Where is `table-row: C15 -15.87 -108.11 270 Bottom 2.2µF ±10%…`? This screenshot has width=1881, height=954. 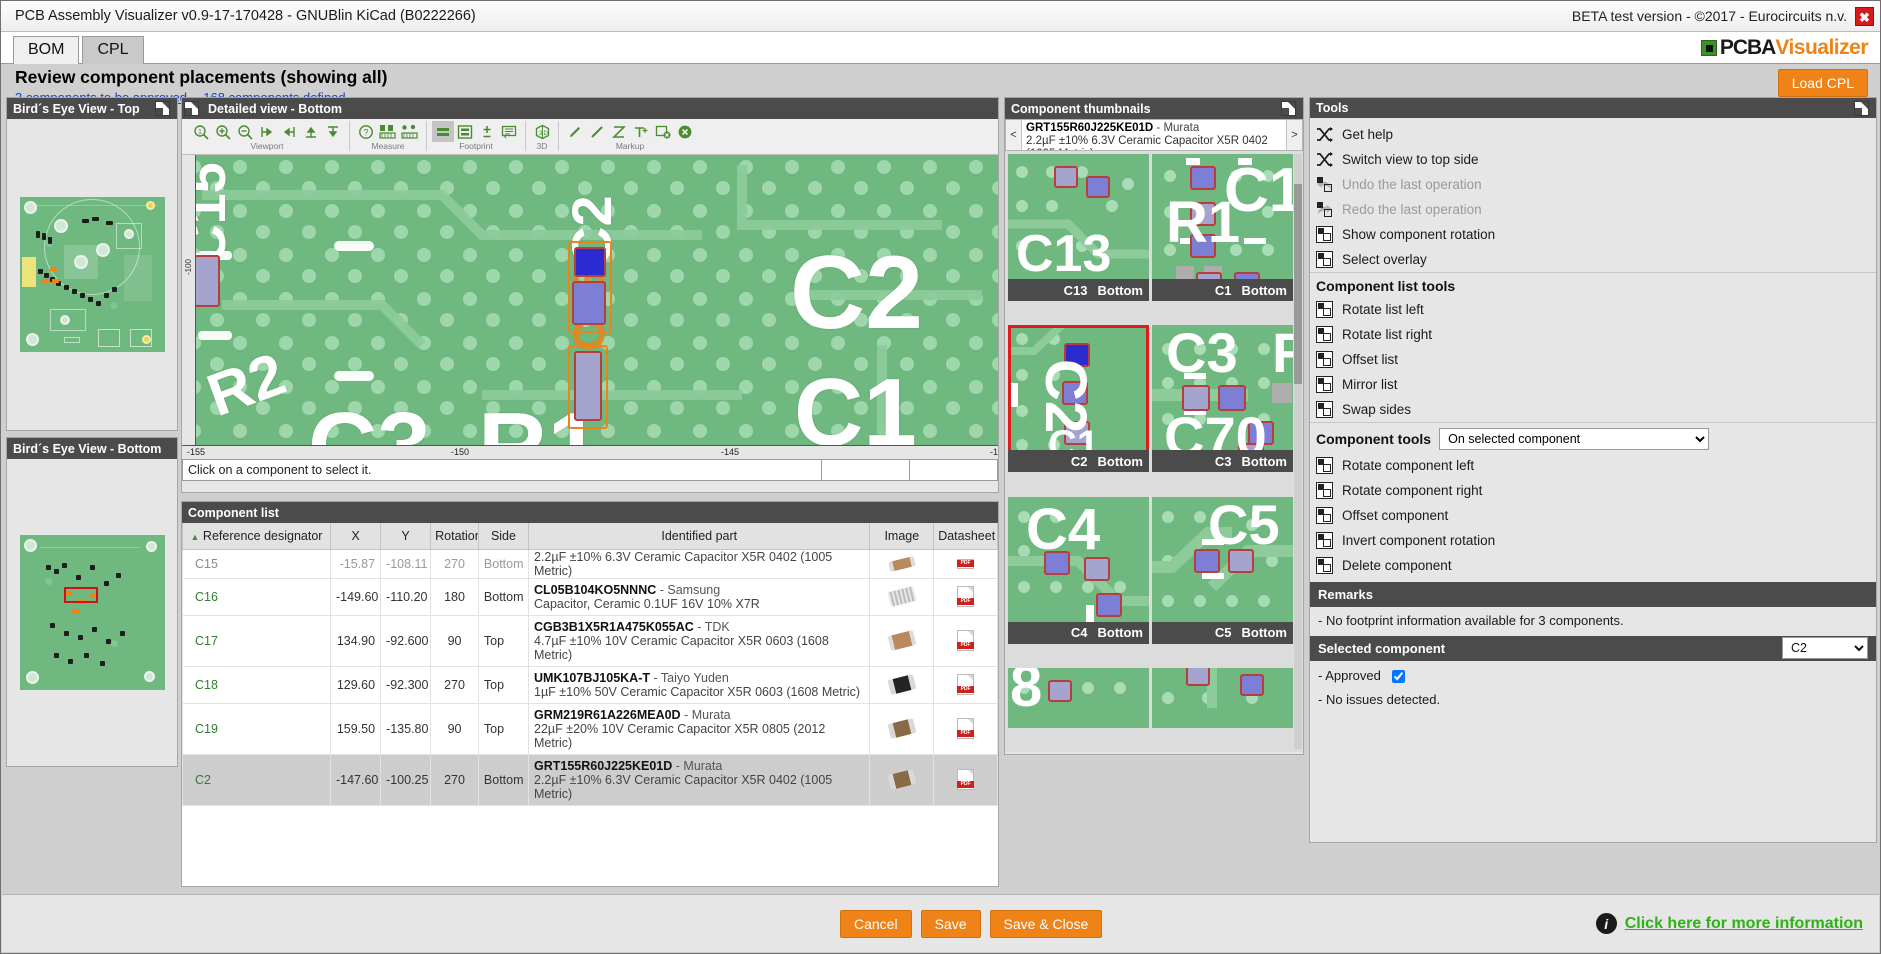
table-row: C15 -15.87 -108.11 270 Bottom 2.2µF ±10%… is located at coordinates (590, 563).